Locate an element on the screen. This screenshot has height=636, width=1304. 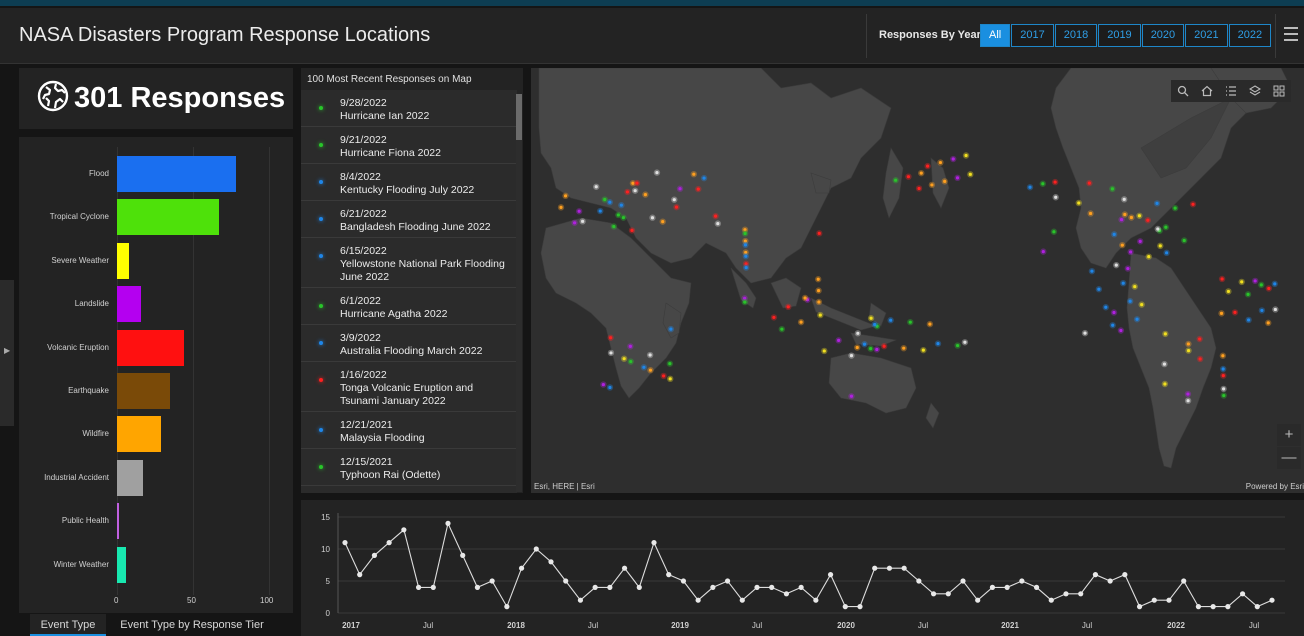
tab-event-type: Event Type is located at coordinates (68, 625).